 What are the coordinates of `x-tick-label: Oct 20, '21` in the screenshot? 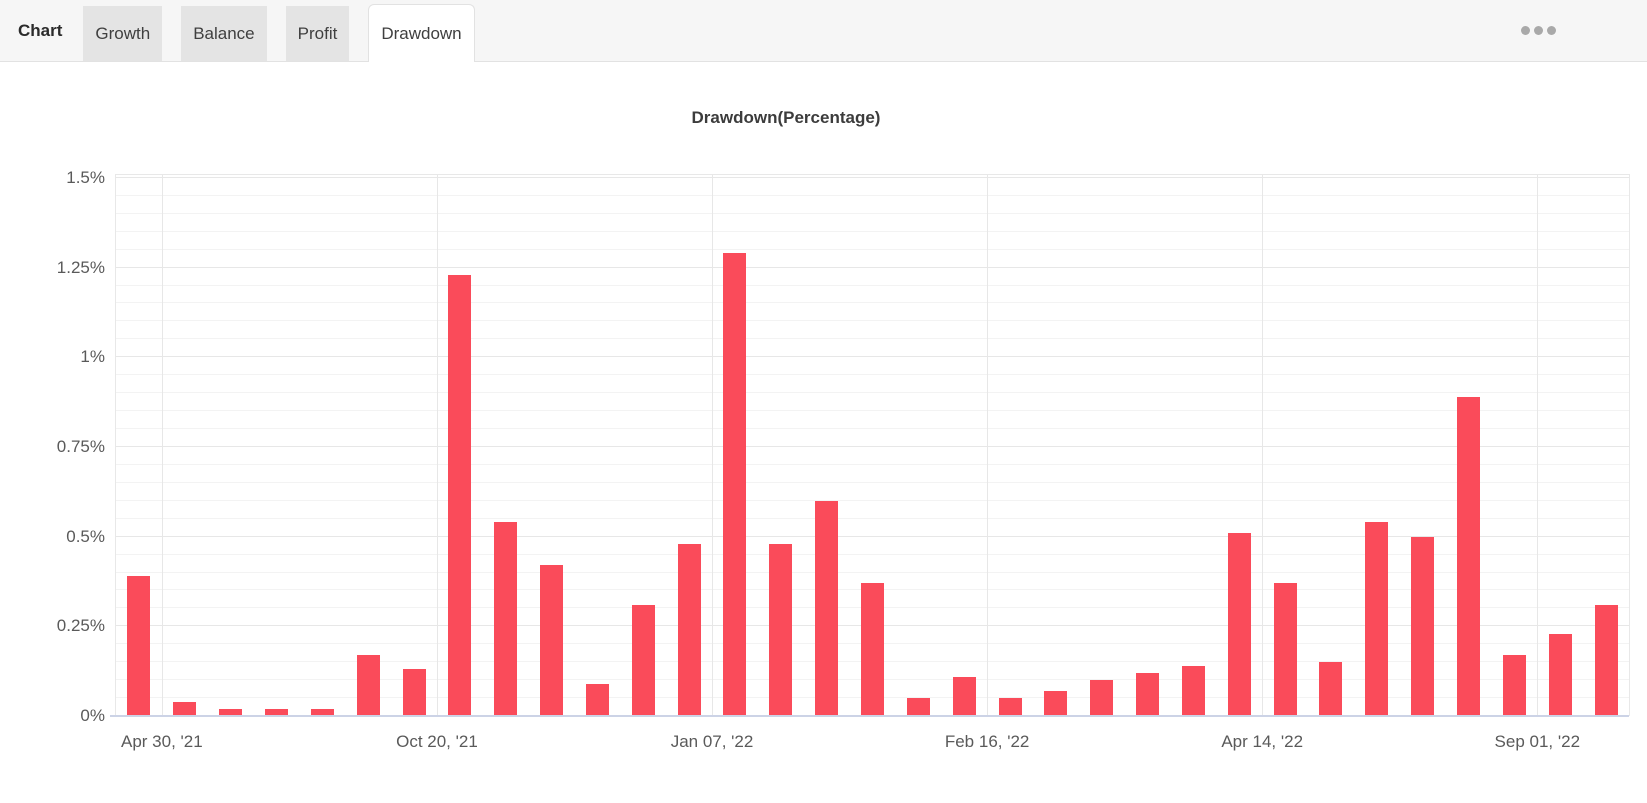 It's located at (437, 741).